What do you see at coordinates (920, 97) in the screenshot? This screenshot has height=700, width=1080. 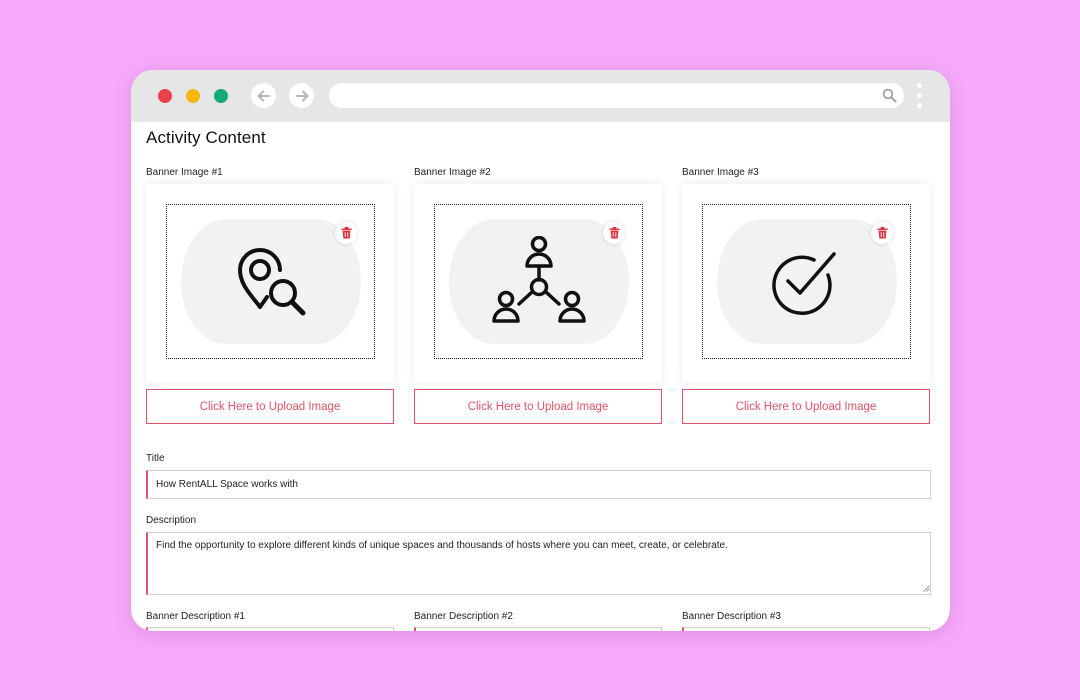 I see `more-options-icon` at bounding box center [920, 97].